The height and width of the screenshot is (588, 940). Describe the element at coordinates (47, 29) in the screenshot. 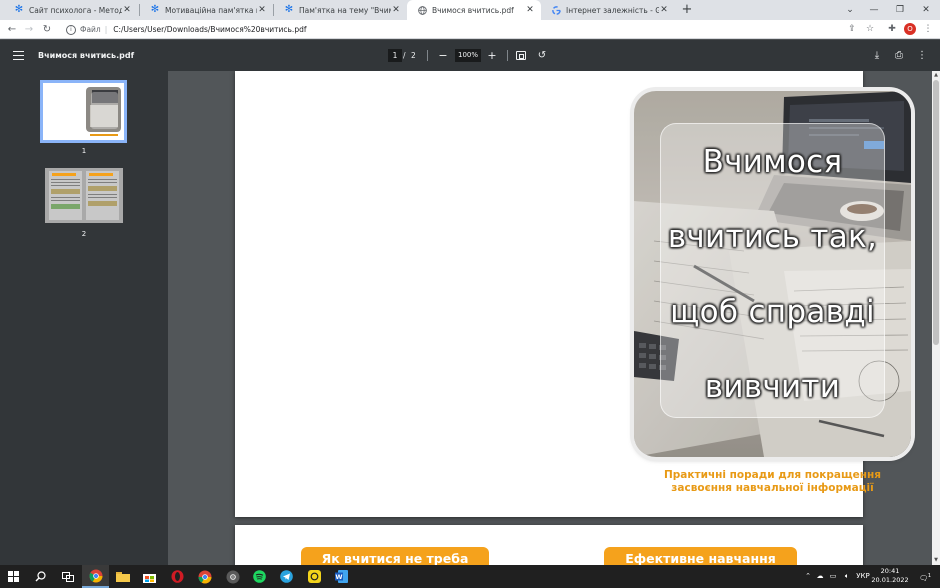

I see `reload-button: ↻` at that location.